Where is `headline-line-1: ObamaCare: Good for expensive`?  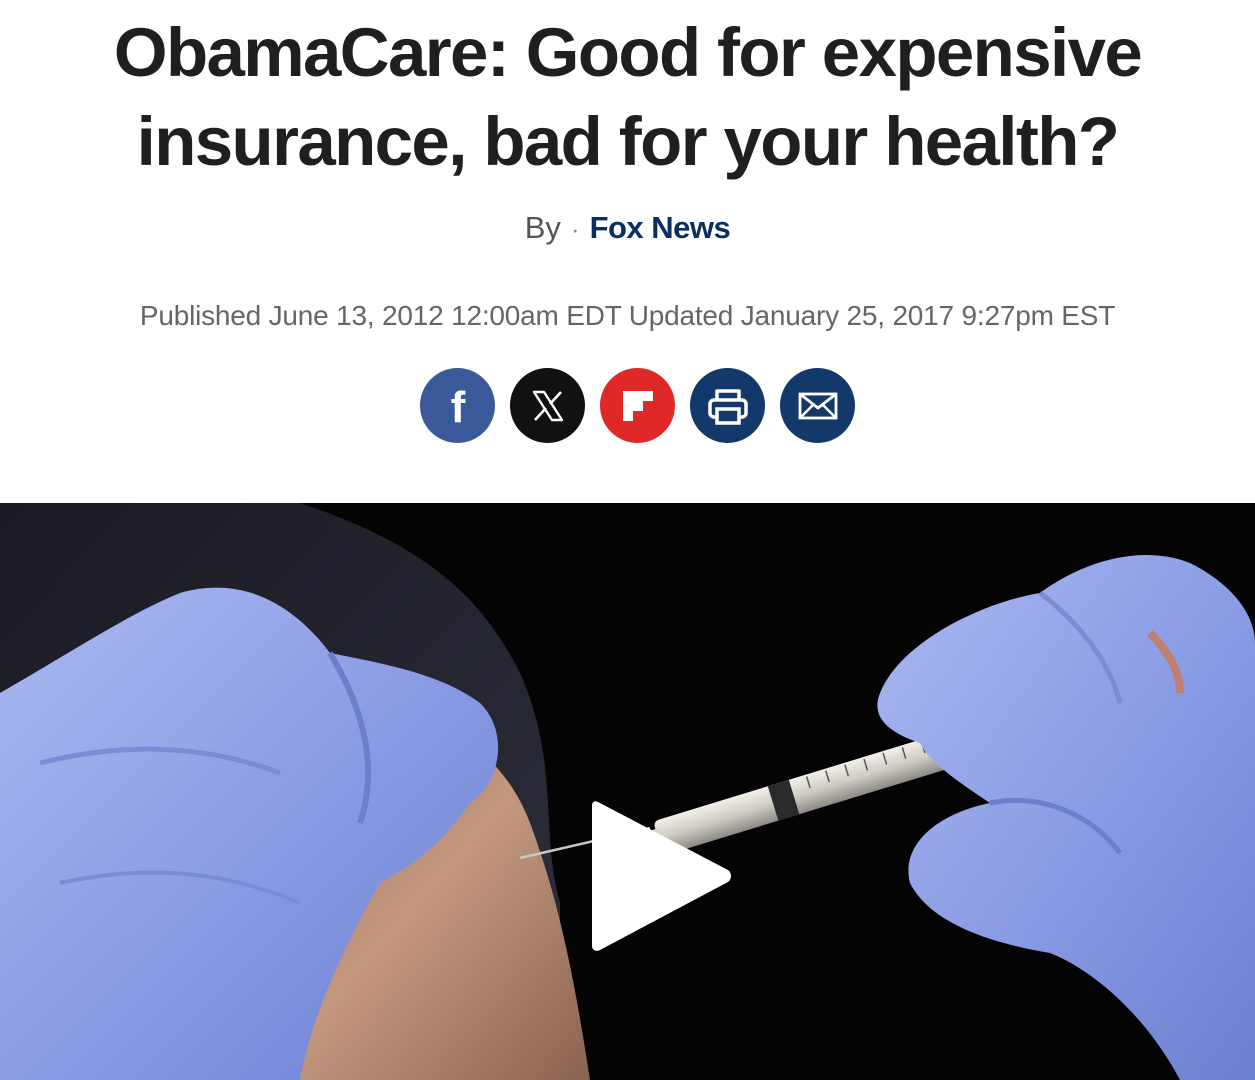 headline-line-1: ObamaCare: Good for expensive is located at coordinates (628, 52).